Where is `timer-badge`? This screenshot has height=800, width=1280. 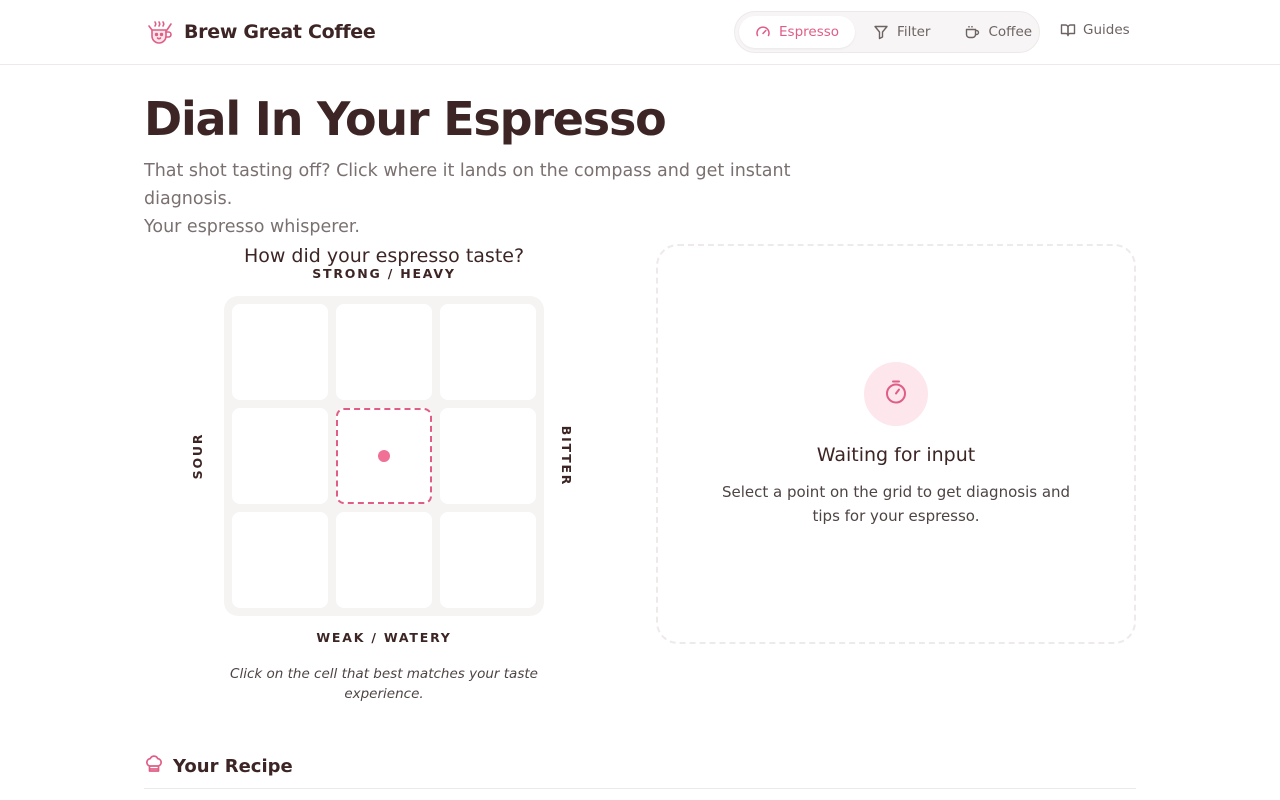
timer-badge is located at coordinates (896, 394).